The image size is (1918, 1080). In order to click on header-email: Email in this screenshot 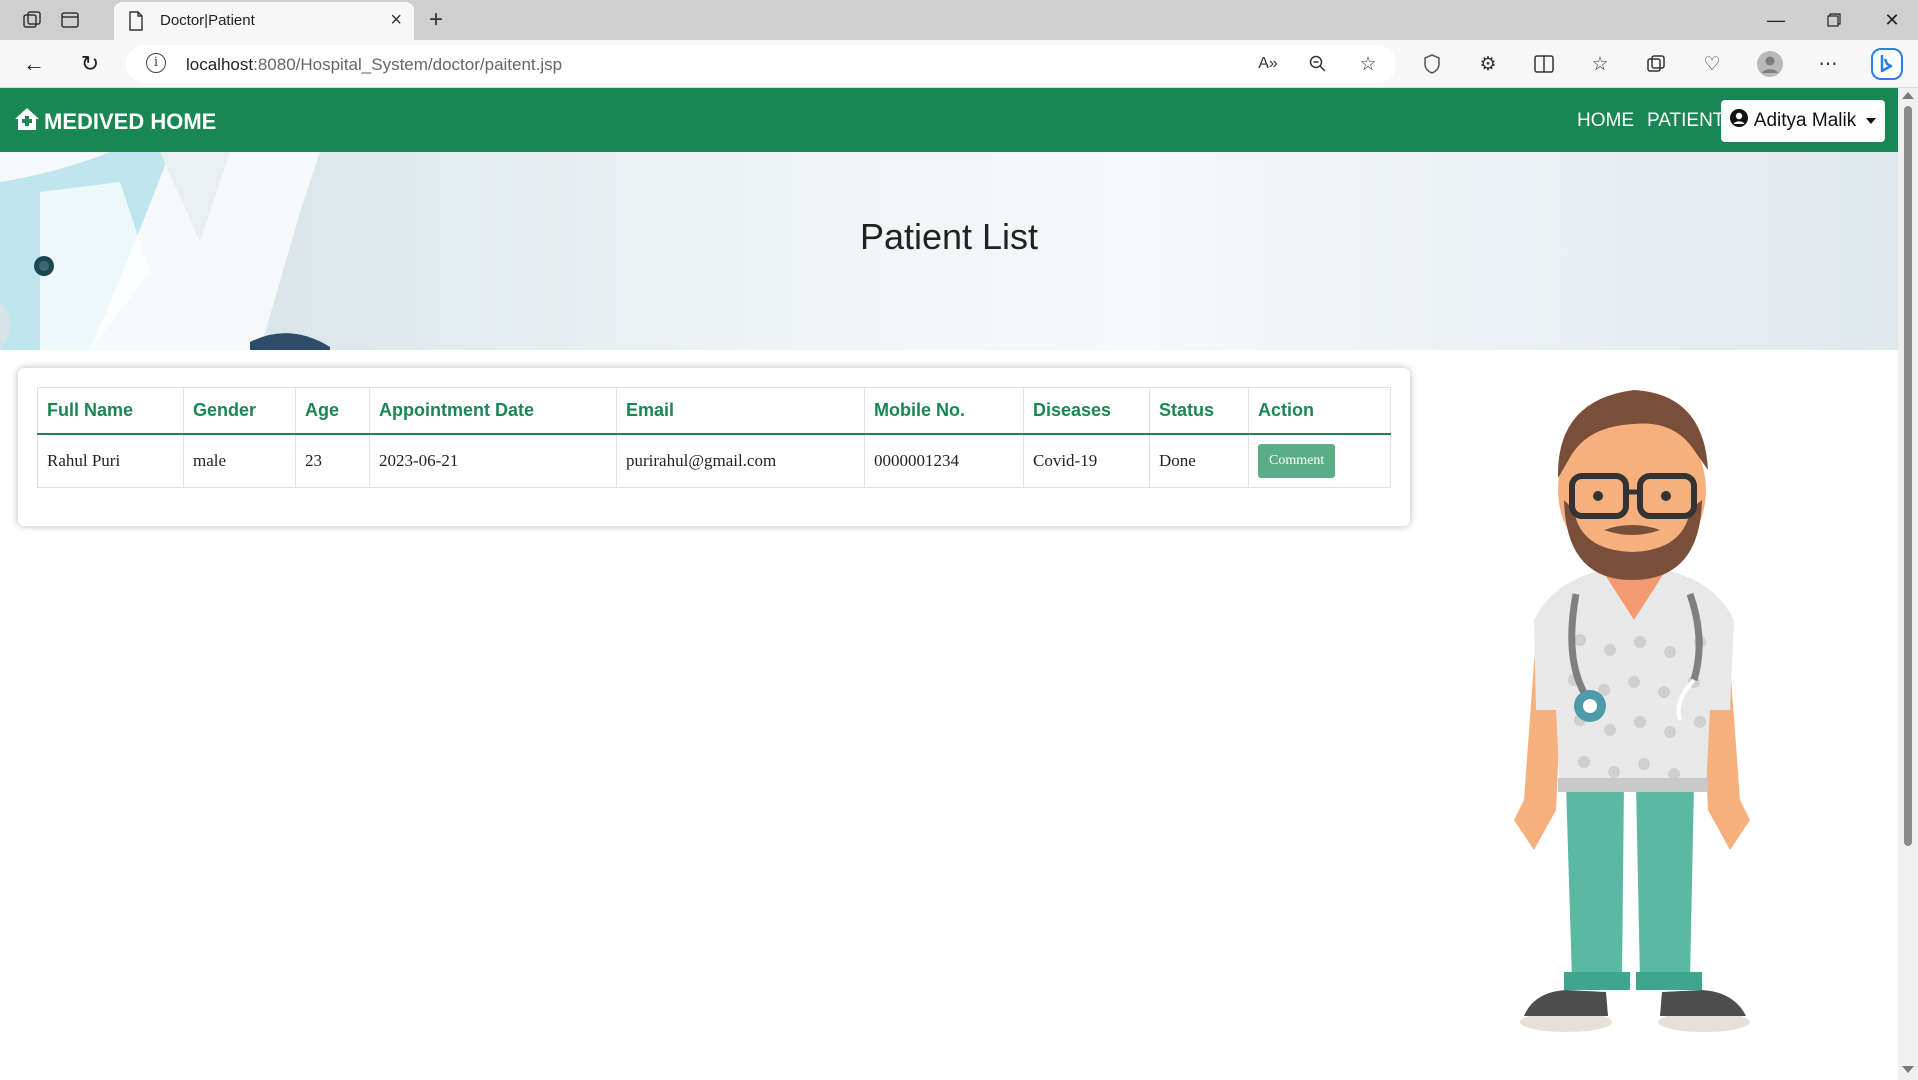, I will do `click(740, 411)`.